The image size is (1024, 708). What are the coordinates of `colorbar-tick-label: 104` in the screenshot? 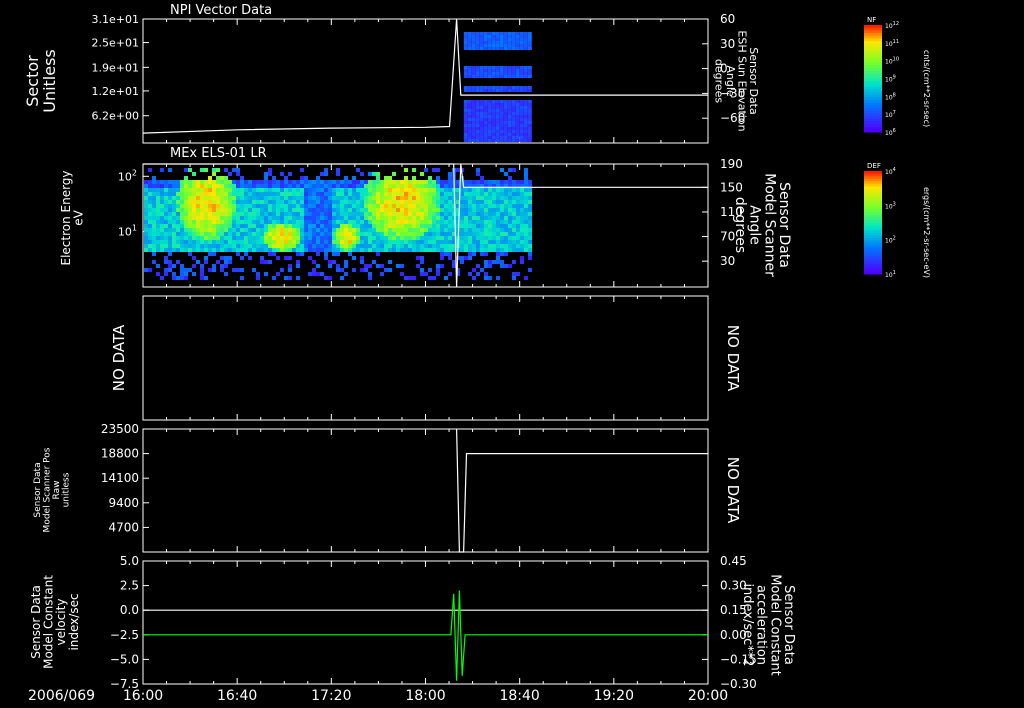 It's located at (890, 171).